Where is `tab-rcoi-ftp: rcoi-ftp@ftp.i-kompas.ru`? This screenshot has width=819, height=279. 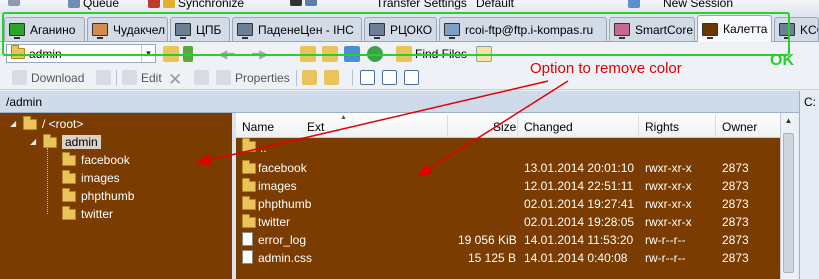
tab-rcoi-ftp: rcoi-ftp@ftp.i-kompas.ru is located at coordinates (523, 29).